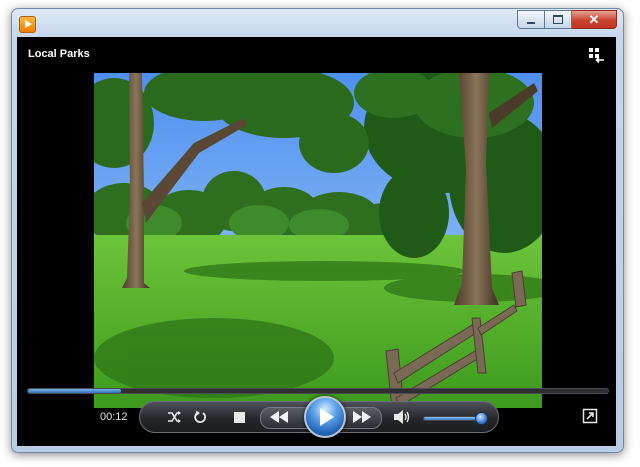 Image resolution: width=640 pixels, height=467 pixels. I want to click on volume-slider, so click(455, 418).